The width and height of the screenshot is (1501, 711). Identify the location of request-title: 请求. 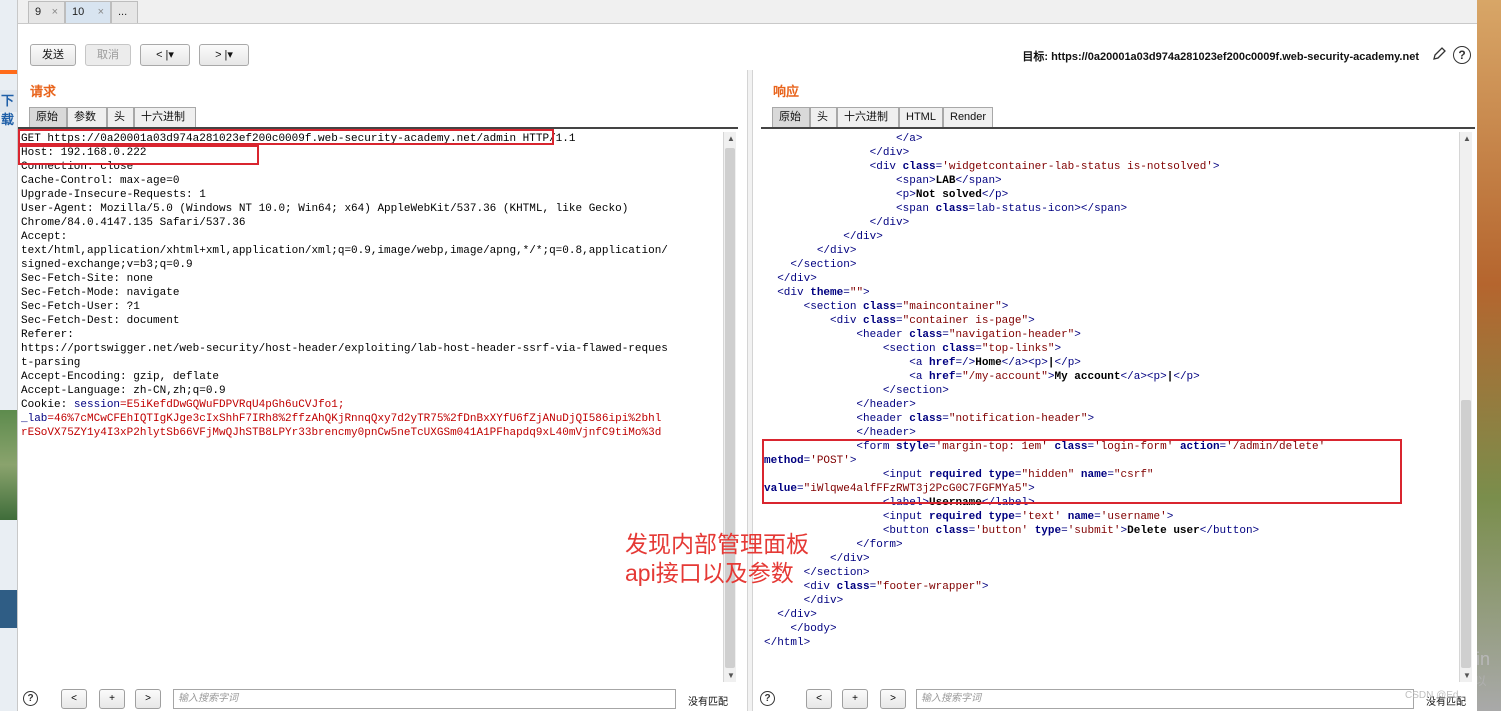
(43, 91).